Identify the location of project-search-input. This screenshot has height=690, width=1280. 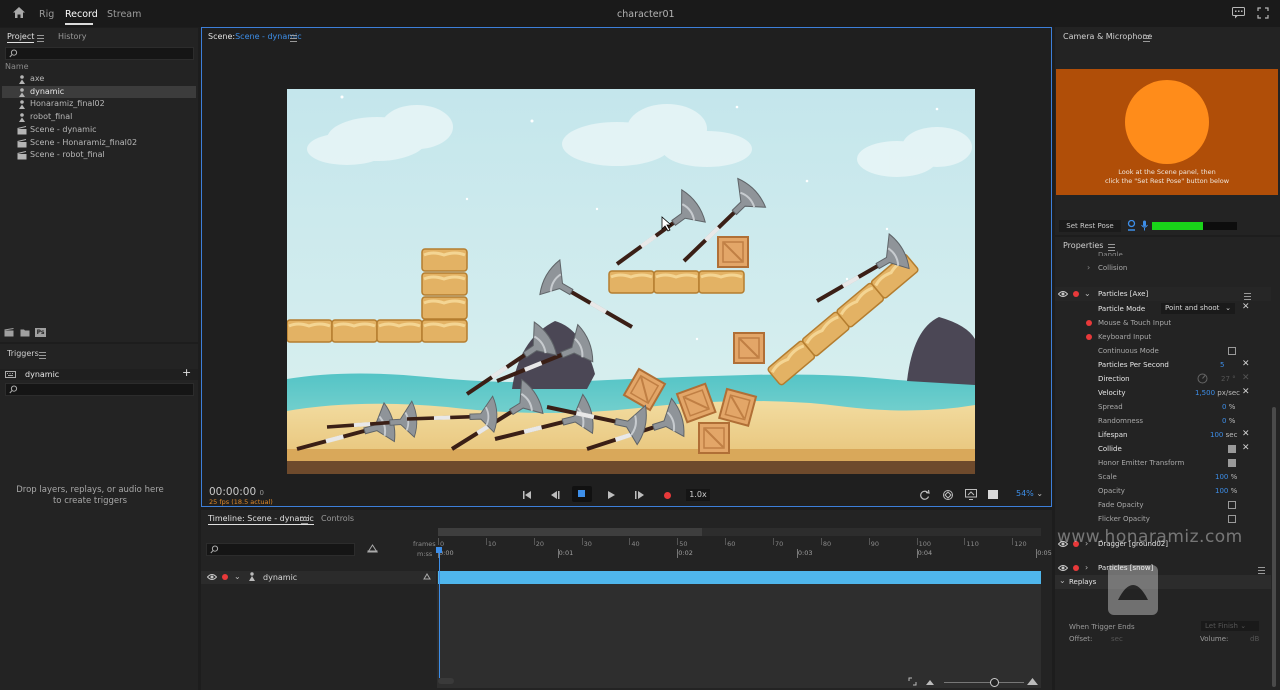
(99, 53).